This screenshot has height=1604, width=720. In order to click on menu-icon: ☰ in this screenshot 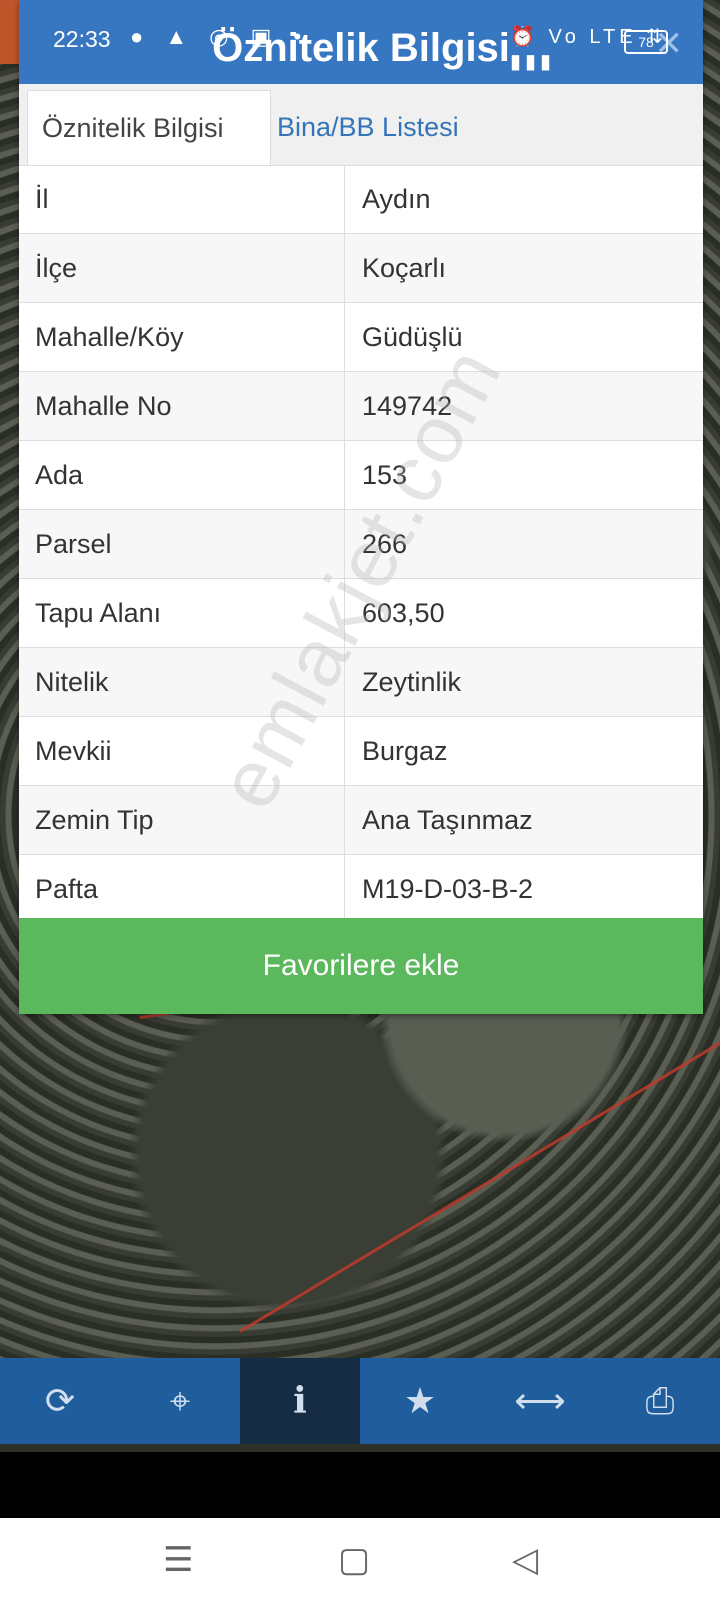, I will do `click(178, 1560)`.